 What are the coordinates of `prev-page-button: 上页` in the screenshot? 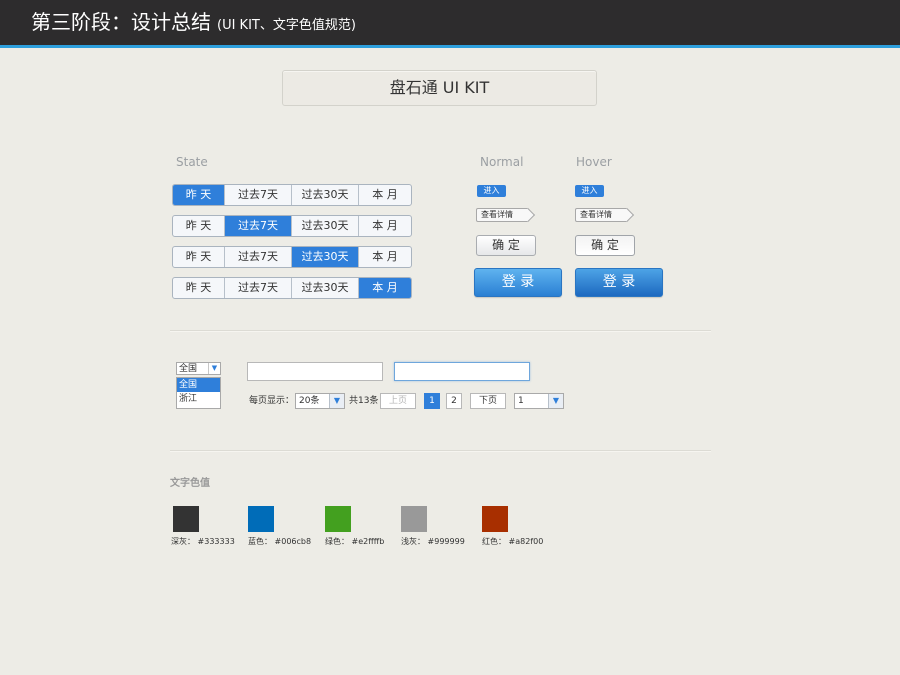 It's located at (398, 401).